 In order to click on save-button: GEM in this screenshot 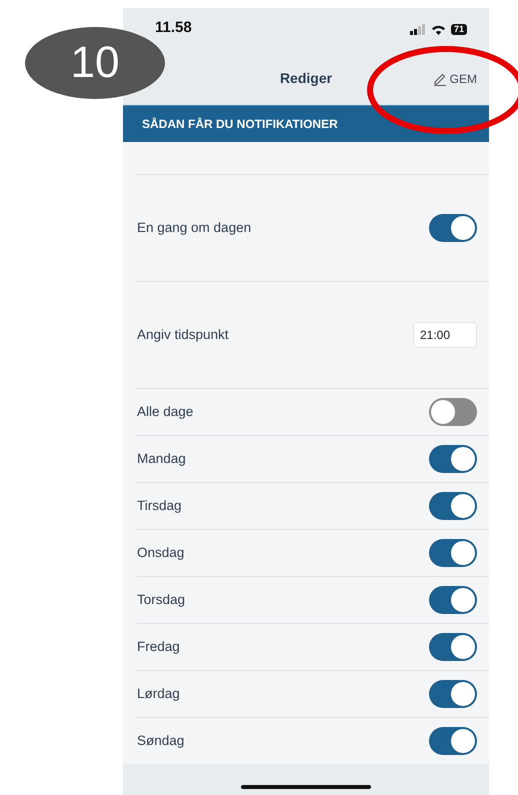, I will do `click(454, 79)`.